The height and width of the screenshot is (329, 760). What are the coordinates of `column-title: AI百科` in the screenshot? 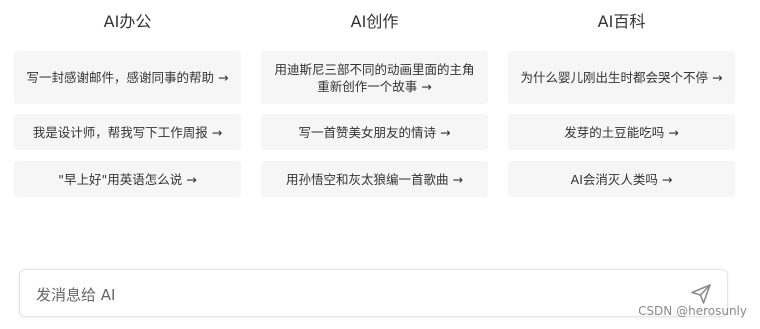 It's located at (621, 21).